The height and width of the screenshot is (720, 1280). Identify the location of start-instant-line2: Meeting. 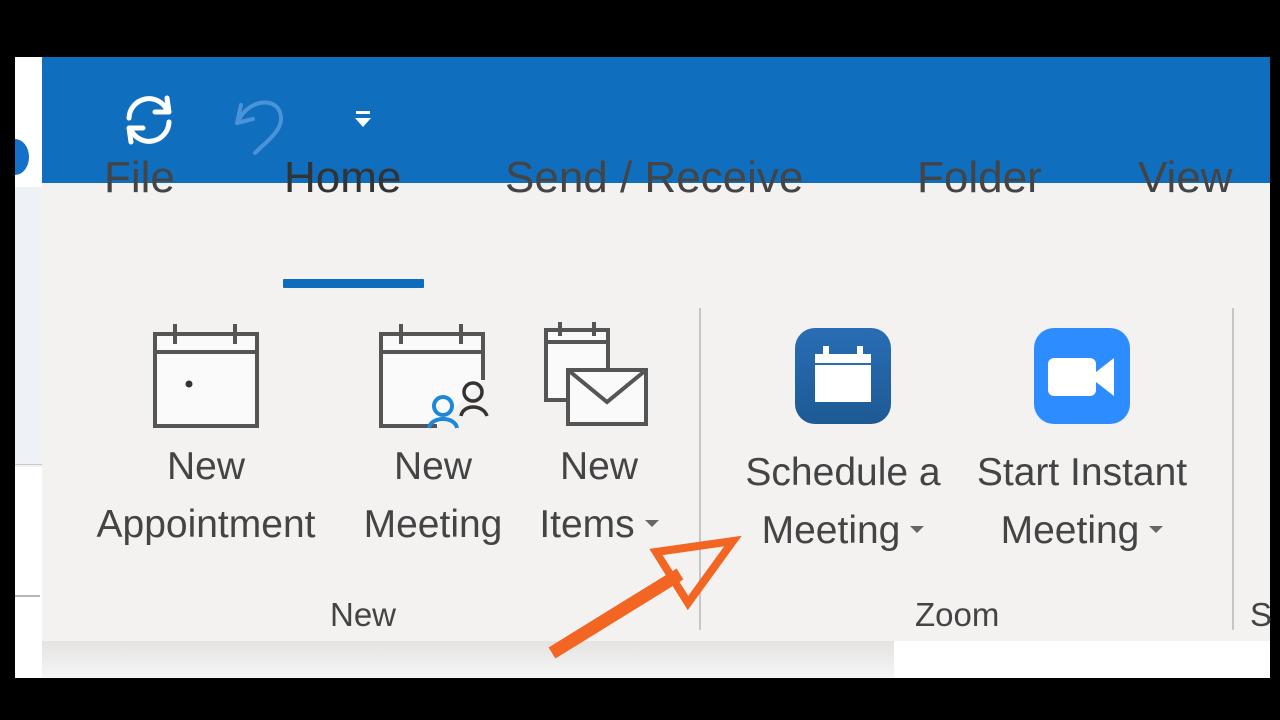
(1082, 531).